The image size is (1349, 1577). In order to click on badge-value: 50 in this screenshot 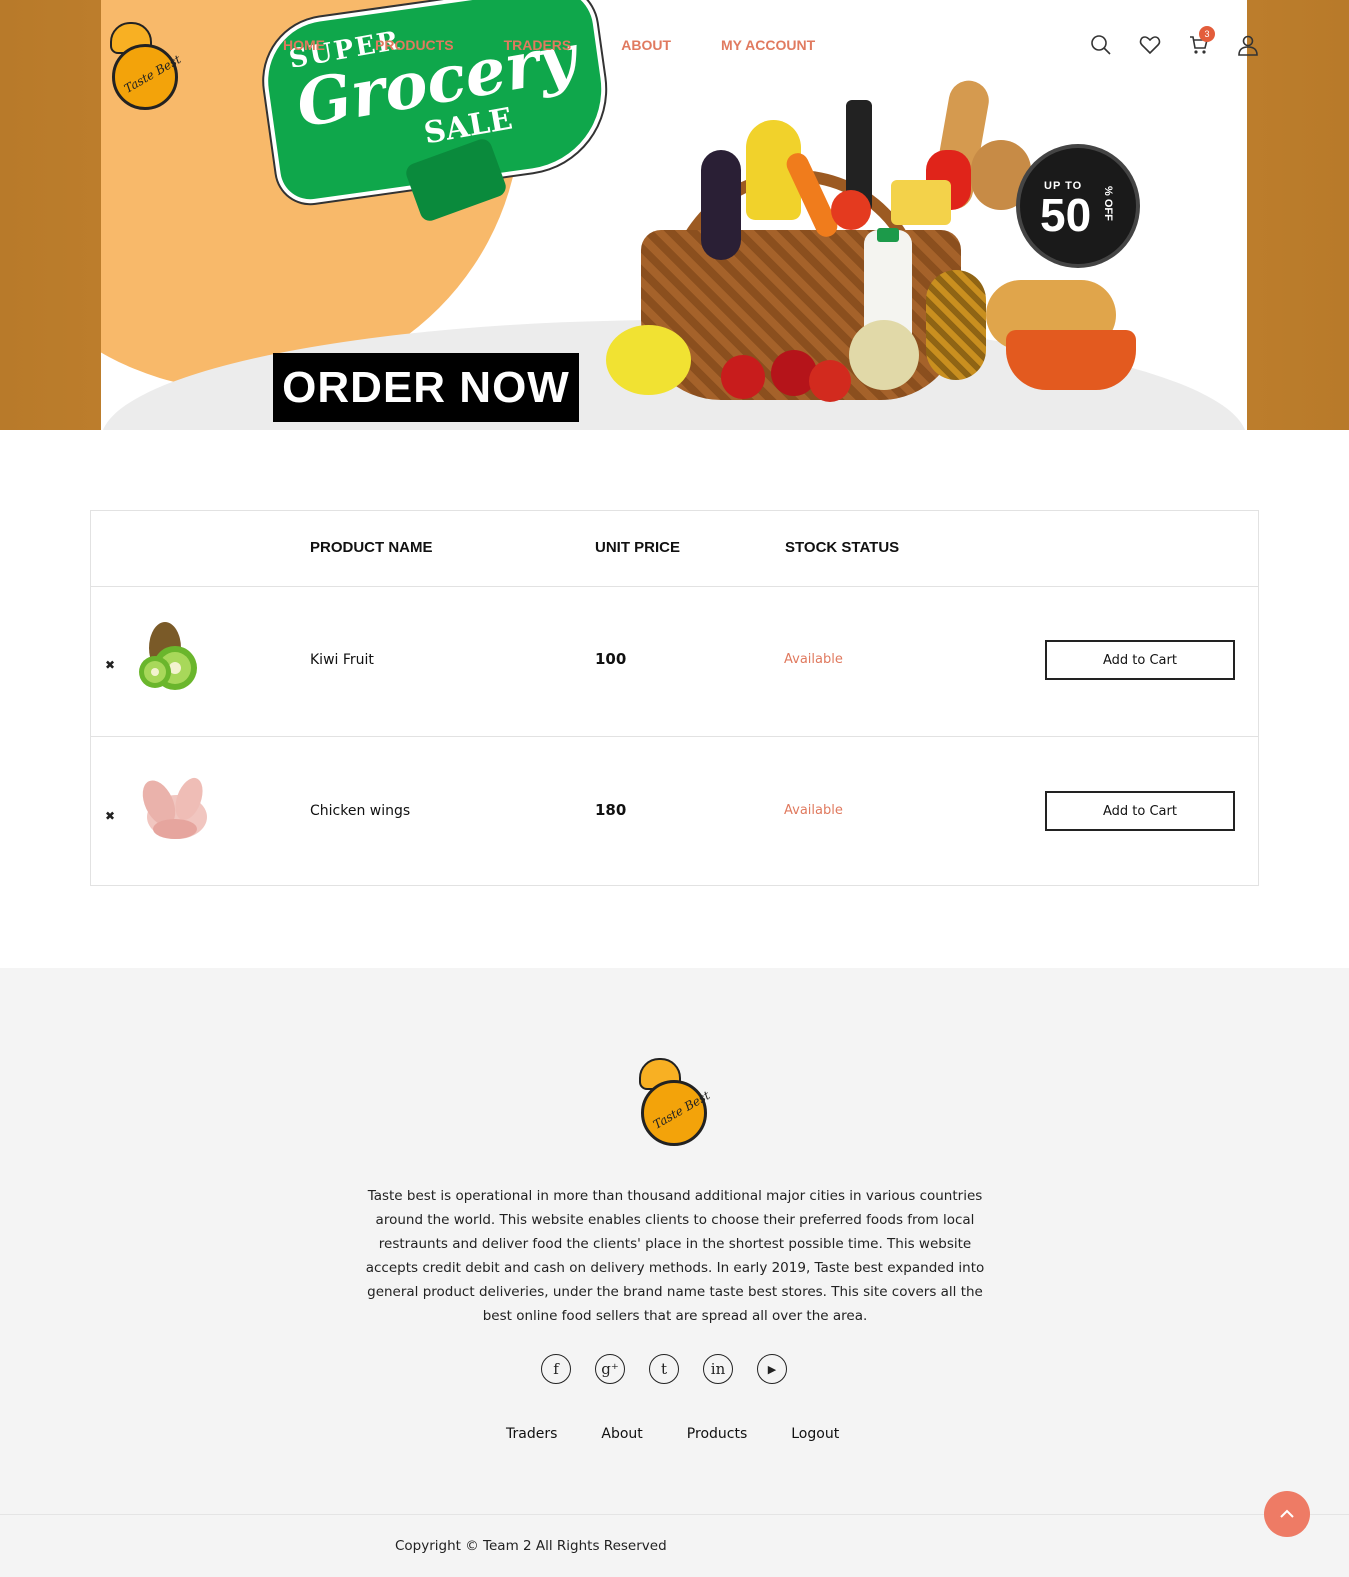, I will do `click(1066, 215)`.